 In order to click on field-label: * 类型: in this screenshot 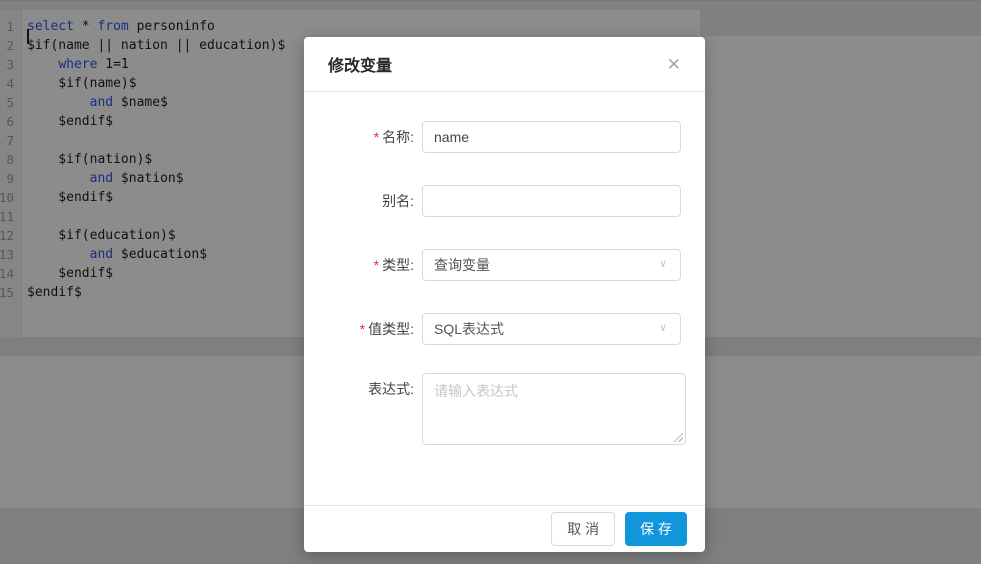, I will do `click(393, 265)`.